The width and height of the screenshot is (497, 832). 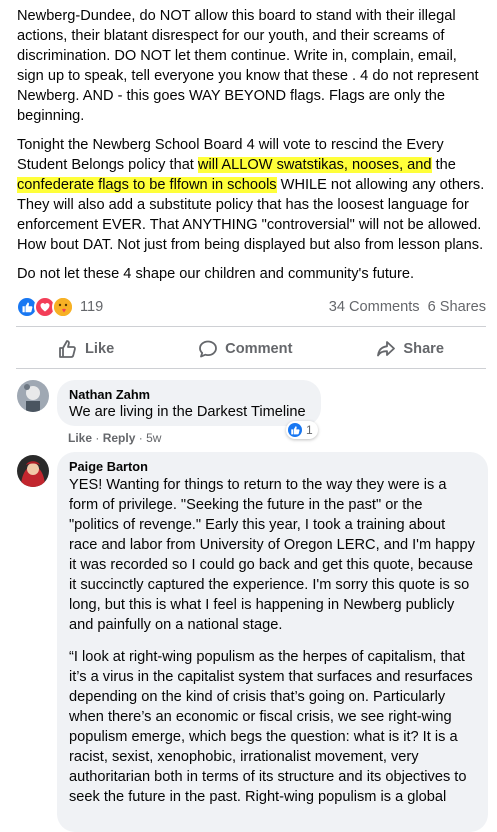 I want to click on share-label: Share, so click(x=423, y=349).